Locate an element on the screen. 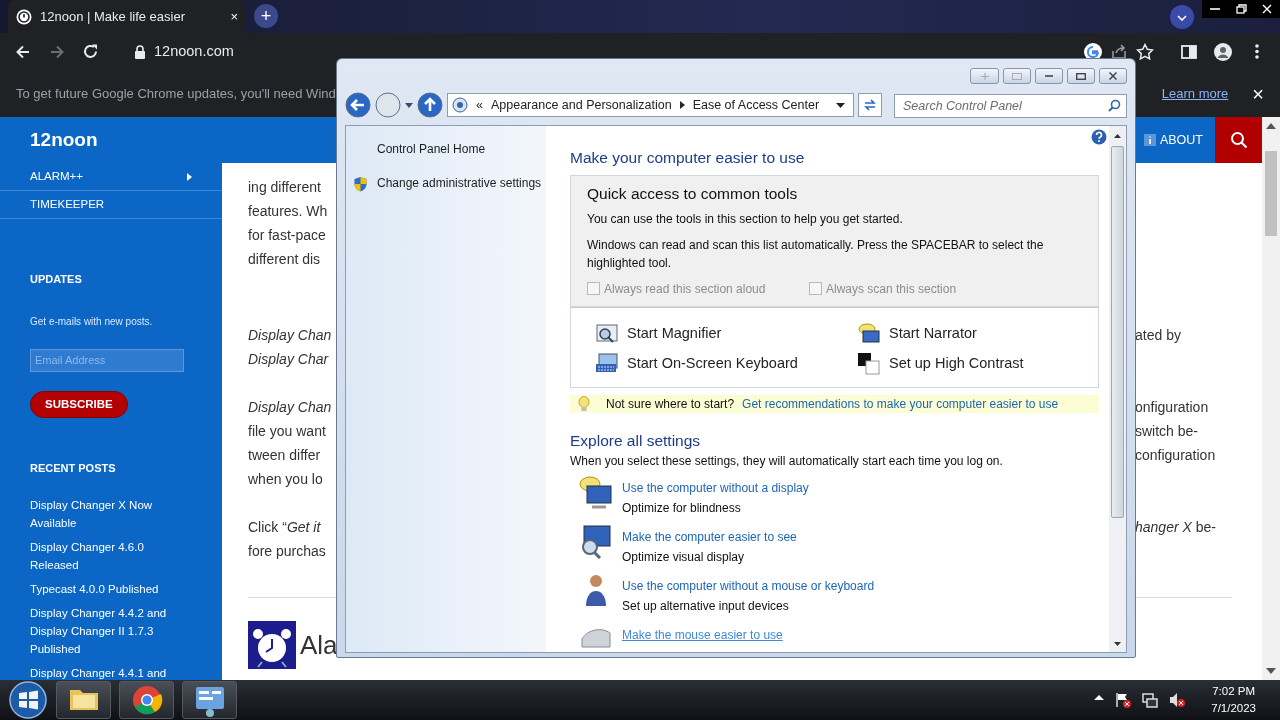 Image resolution: width=1280 pixels, height=720 pixels. breadcrumb-overflow: « is located at coordinates (479, 105).